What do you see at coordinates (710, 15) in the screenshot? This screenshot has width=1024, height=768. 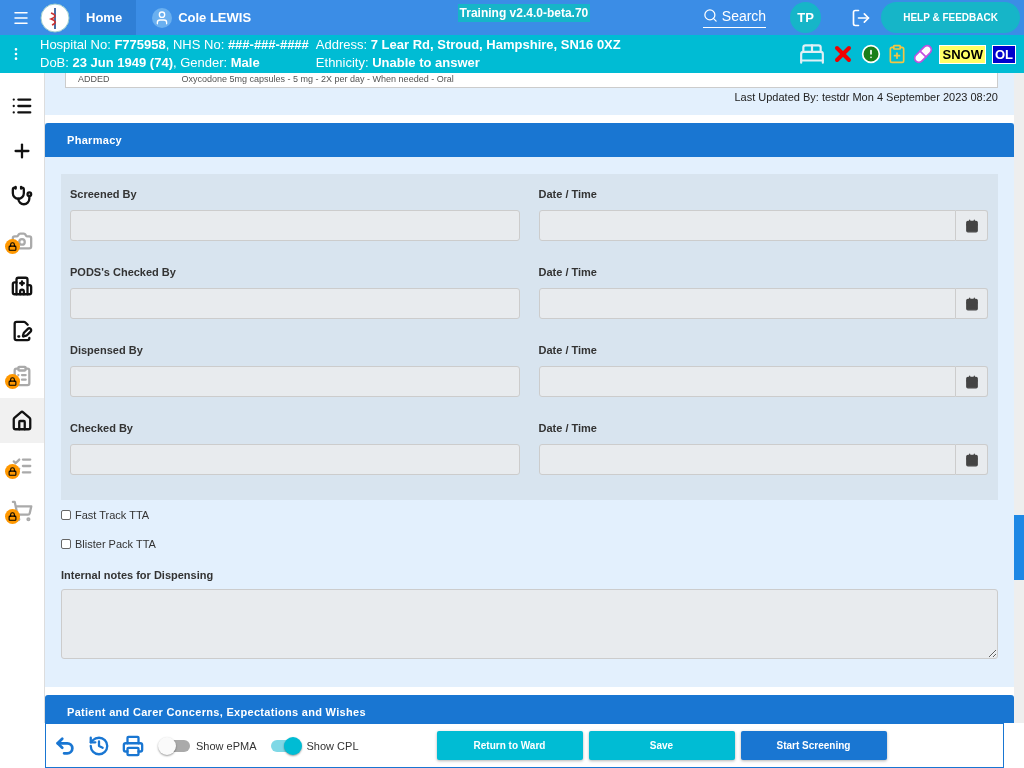 I see `search-icon` at bounding box center [710, 15].